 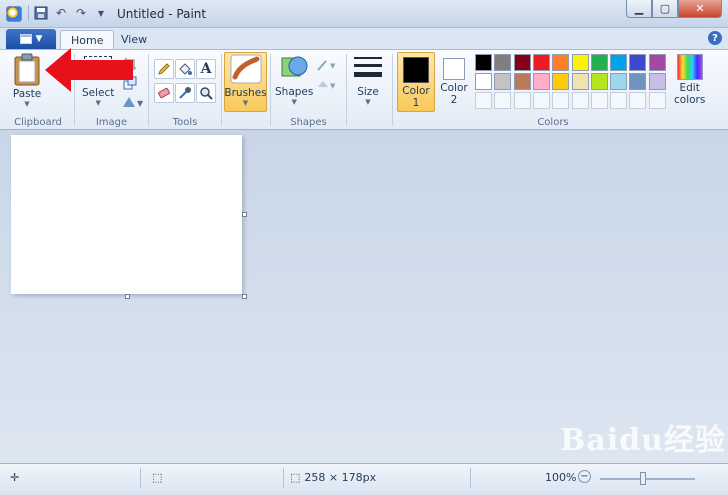 What do you see at coordinates (28, 13) in the screenshot?
I see `qat-divider` at bounding box center [28, 13].